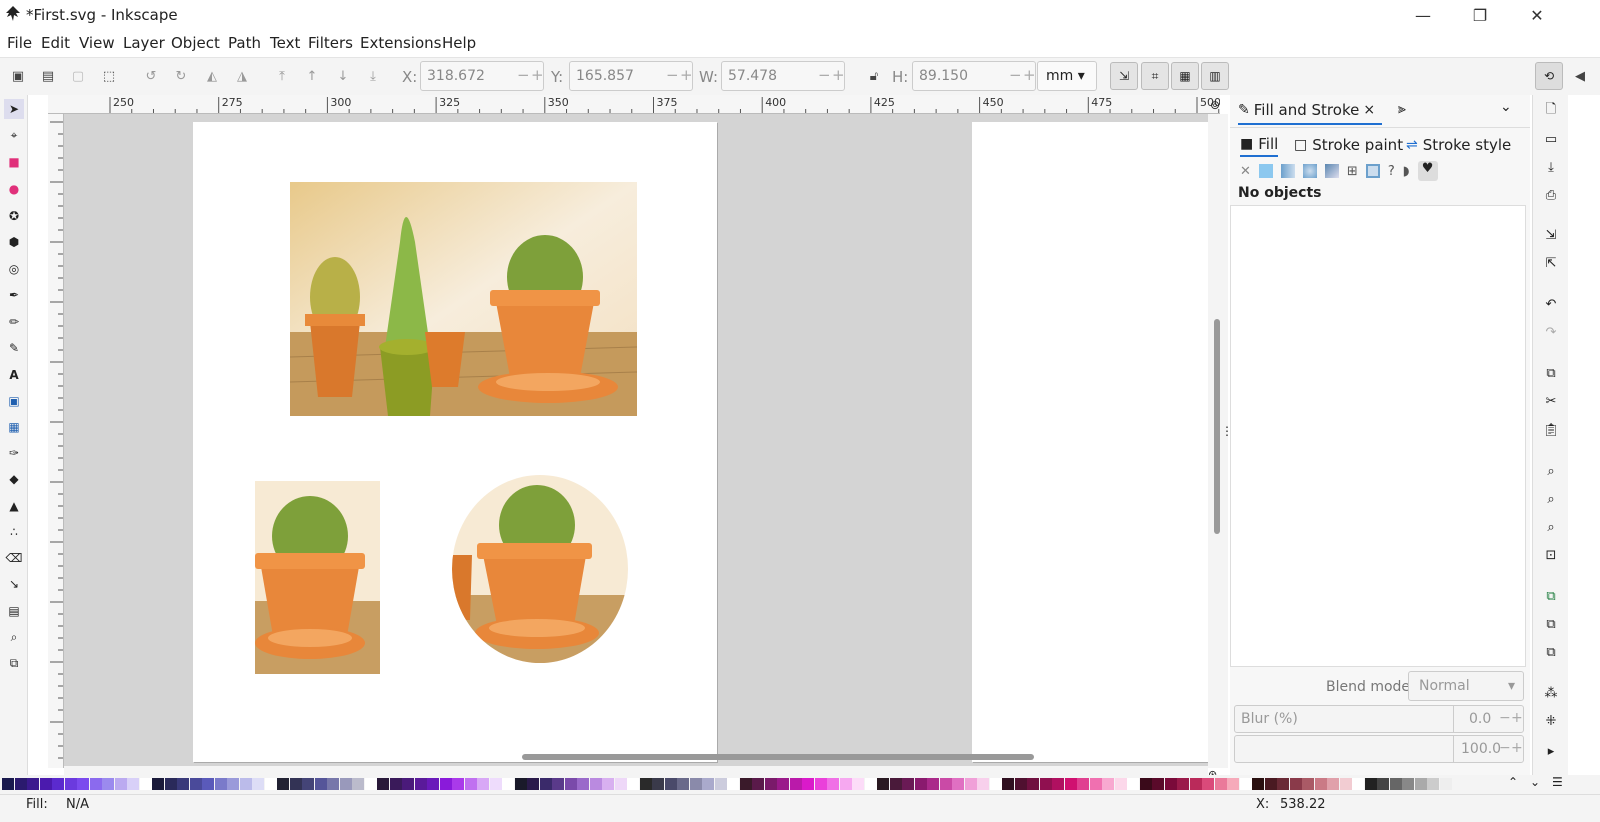 The image size is (1600, 822). I want to click on minimize-button: —, so click(1423, 15).